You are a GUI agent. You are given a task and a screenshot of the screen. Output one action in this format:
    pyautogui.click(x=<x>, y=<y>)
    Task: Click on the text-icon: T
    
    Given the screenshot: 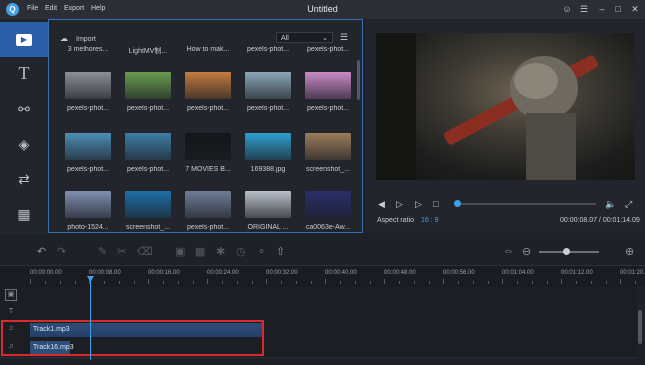 What is the action you would take?
    pyautogui.click(x=24, y=73)
    